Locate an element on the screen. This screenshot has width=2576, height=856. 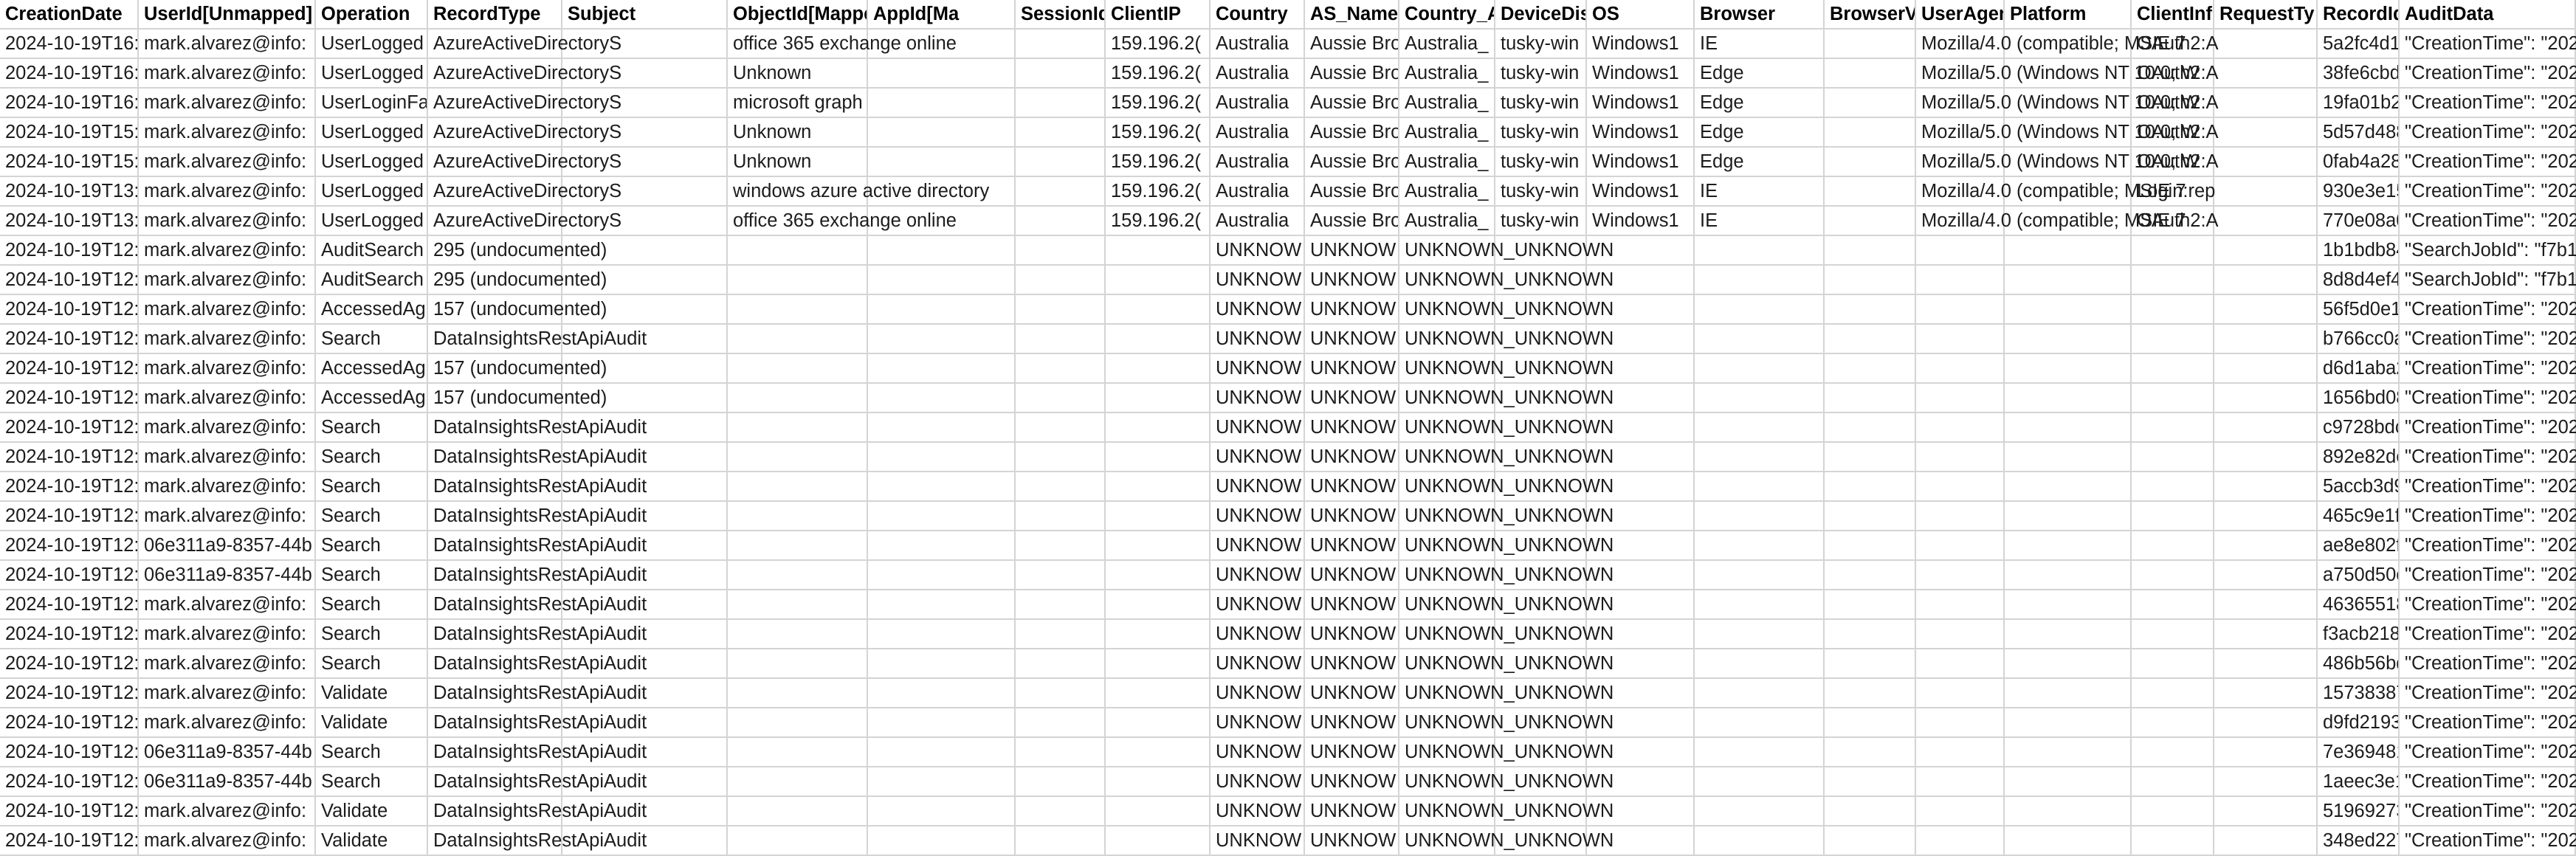
column-header: RecordType is located at coordinates (495, 15).